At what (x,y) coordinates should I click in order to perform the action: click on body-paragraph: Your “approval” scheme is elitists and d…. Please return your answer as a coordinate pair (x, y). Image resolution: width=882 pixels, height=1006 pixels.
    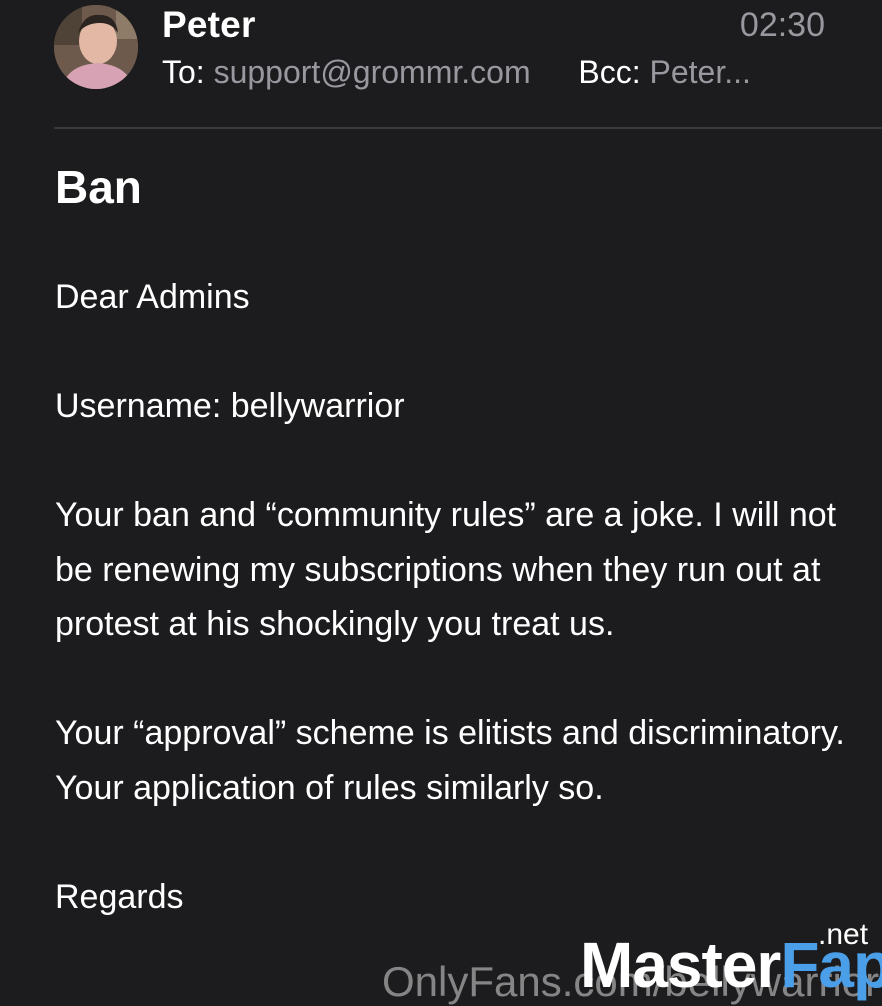
    Looking at the image, I should click on (450, 760).